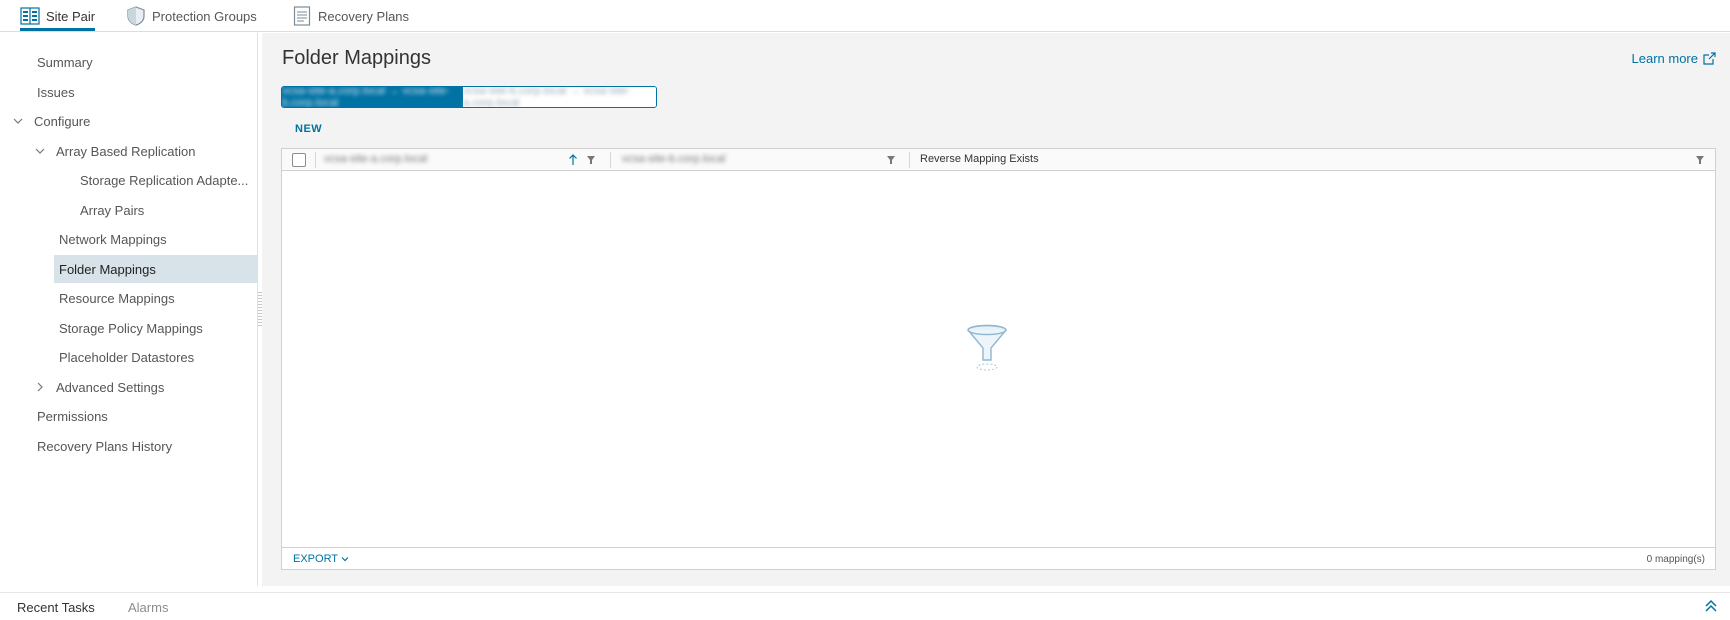  What do you see at coordinates (110, 387) in the screenshot?
I see `nav-item-label: Advanced Settings` at bounding box center [110, 387].